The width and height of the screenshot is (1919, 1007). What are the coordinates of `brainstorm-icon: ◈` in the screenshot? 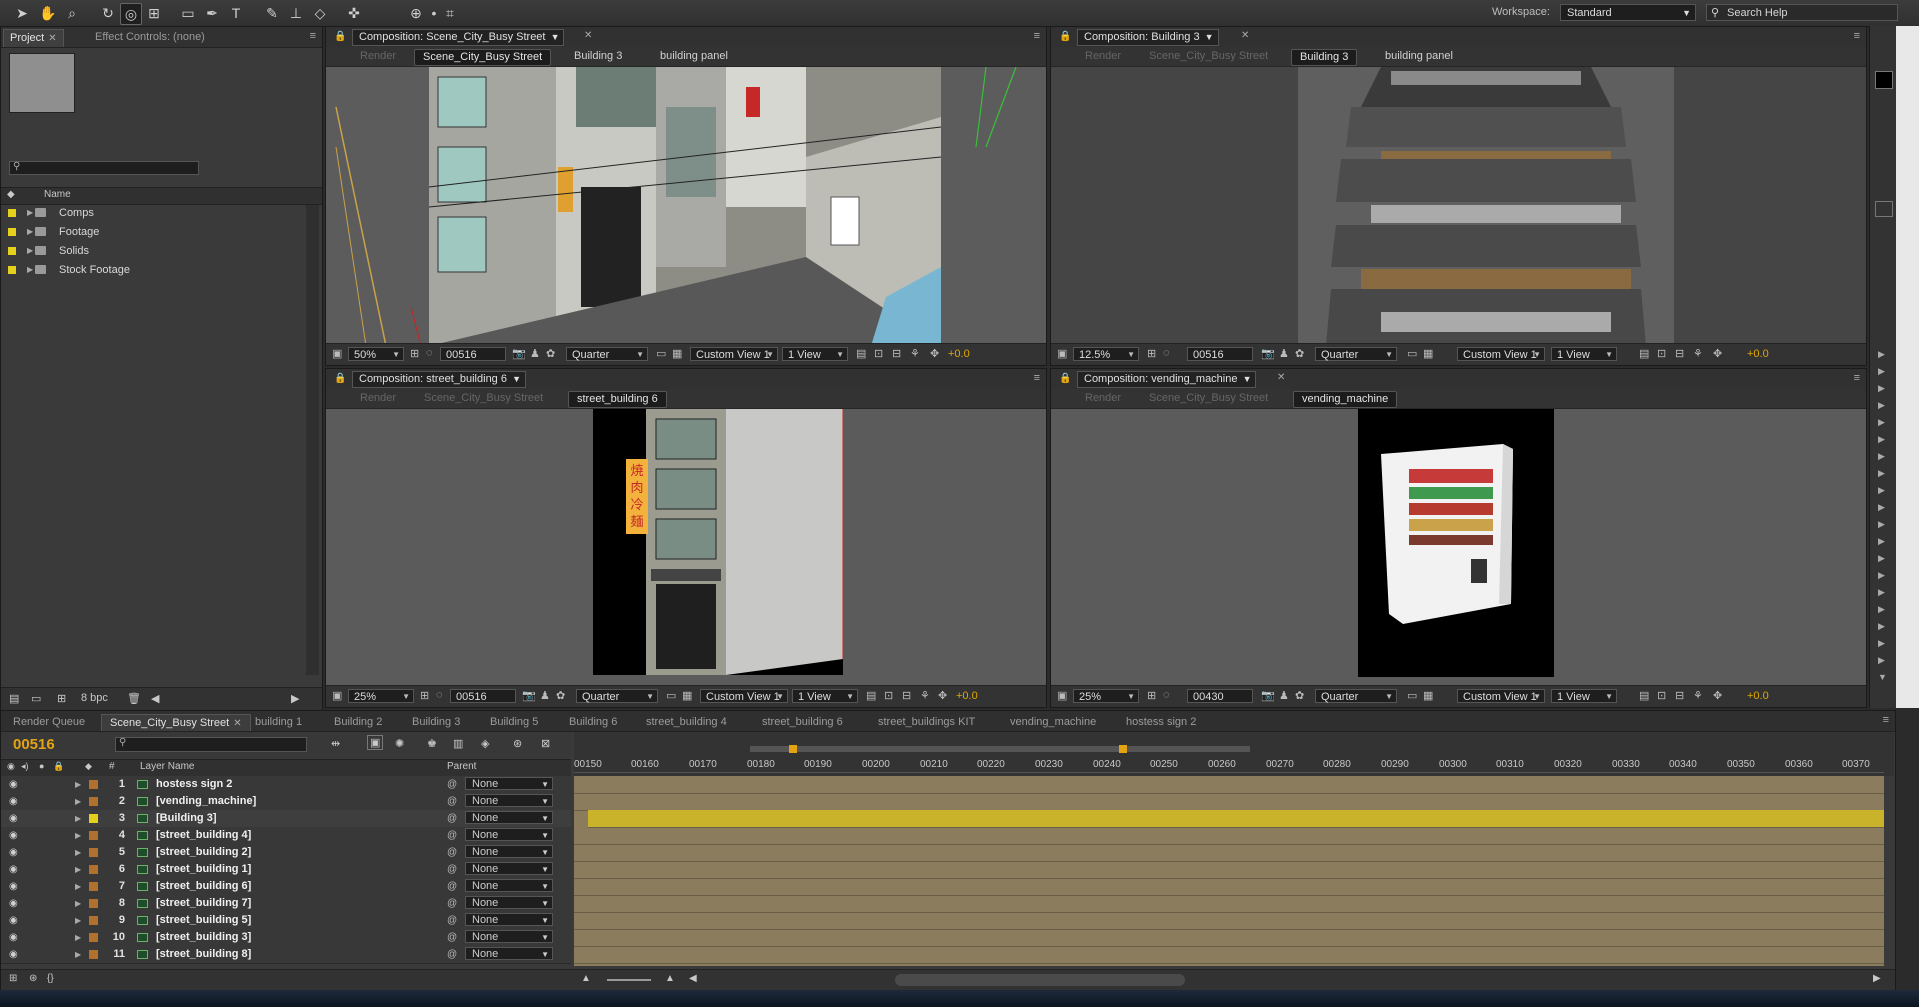 It's located at (485, 743).